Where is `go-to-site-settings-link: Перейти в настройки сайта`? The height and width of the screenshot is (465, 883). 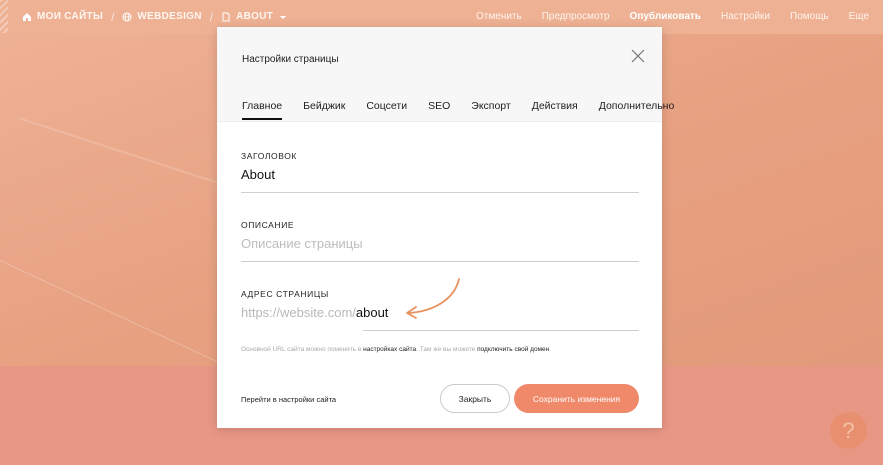
go-to-site-settings-link: Перейти в настройки сайта is located at coordinates (288, 399).